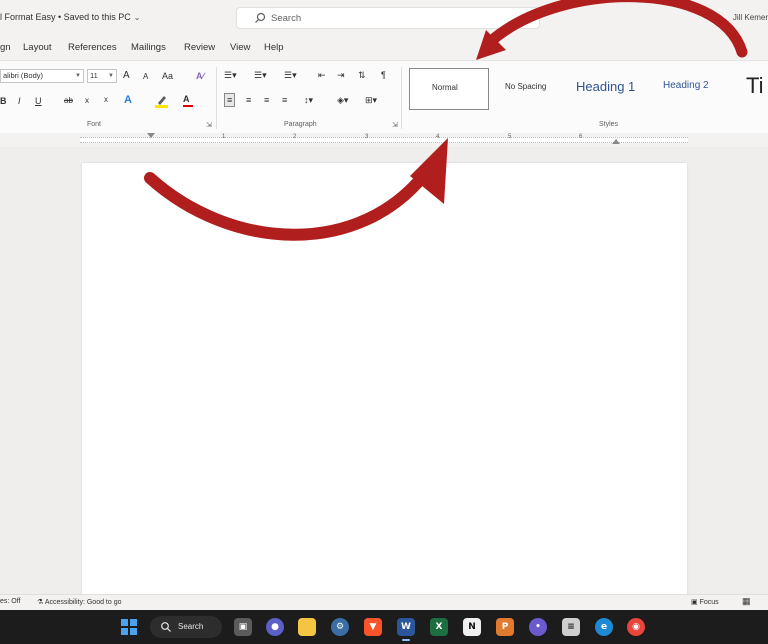 The height and width of the screenshot is (644, 768). What do you see at coordinates (538, 627) in the screenshot?
I see `app-icon: •` at bounding box center [538, 627].